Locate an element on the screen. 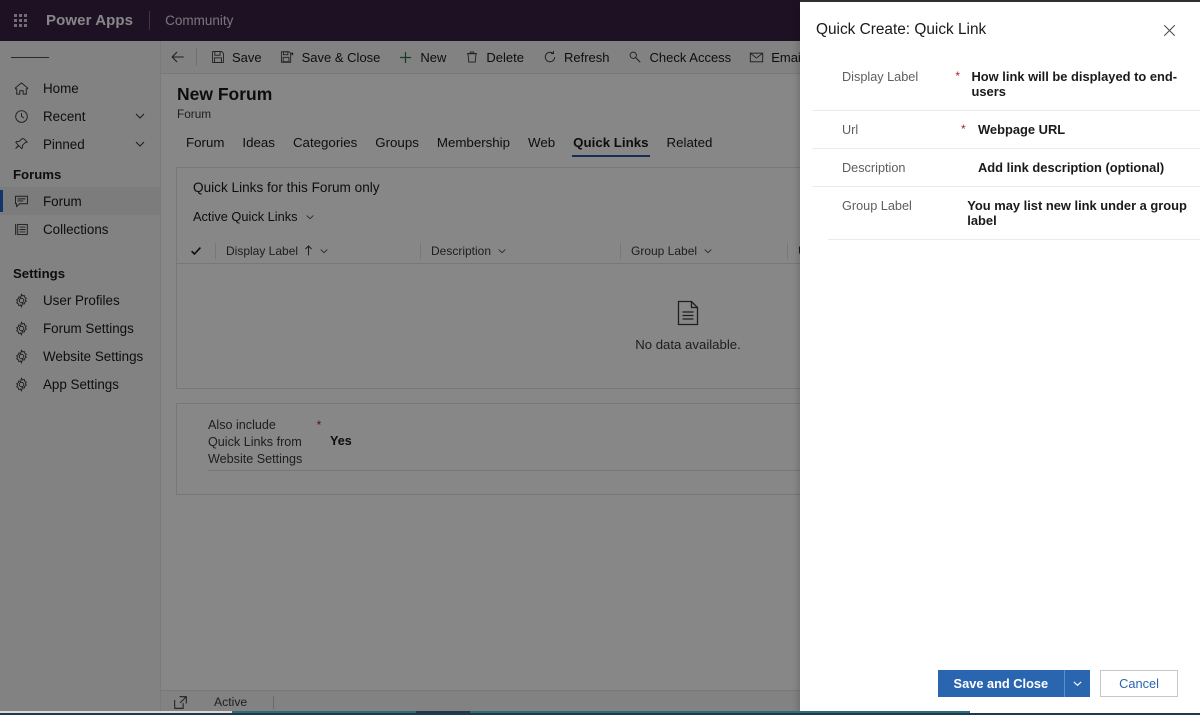  quick-create-footer: Save and Close Cancel is located at coordinates (1000, 683).